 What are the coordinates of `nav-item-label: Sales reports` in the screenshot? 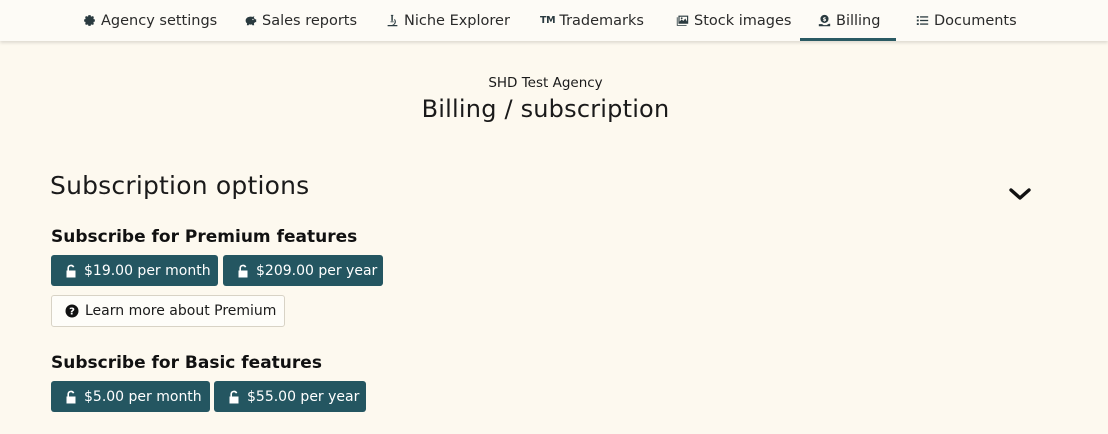 It's located at (310, 20).